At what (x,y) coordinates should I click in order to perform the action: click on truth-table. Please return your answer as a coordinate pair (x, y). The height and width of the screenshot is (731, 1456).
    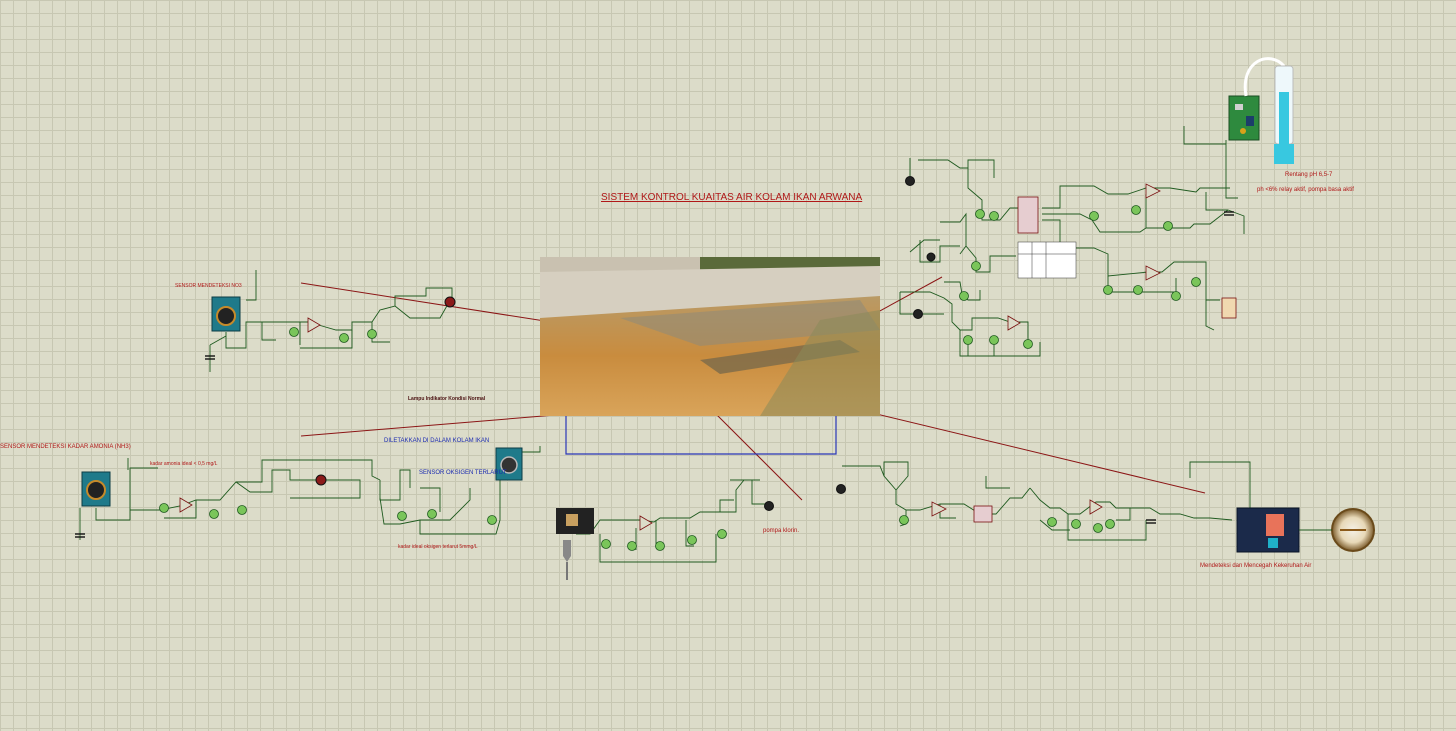
    Looking at the image, I should click on (1047, 260).